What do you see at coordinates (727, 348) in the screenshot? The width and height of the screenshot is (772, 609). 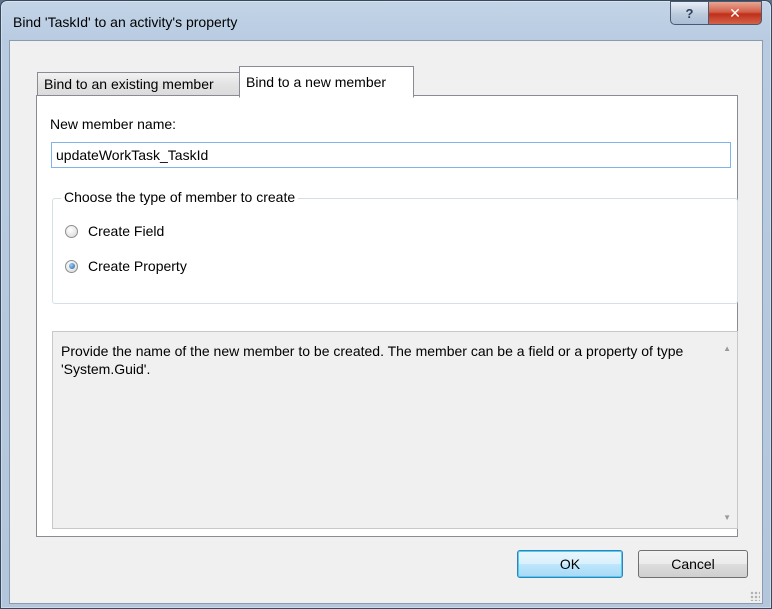 I see `up-arrow-icon: ▲` at bounding box center [727, 348].